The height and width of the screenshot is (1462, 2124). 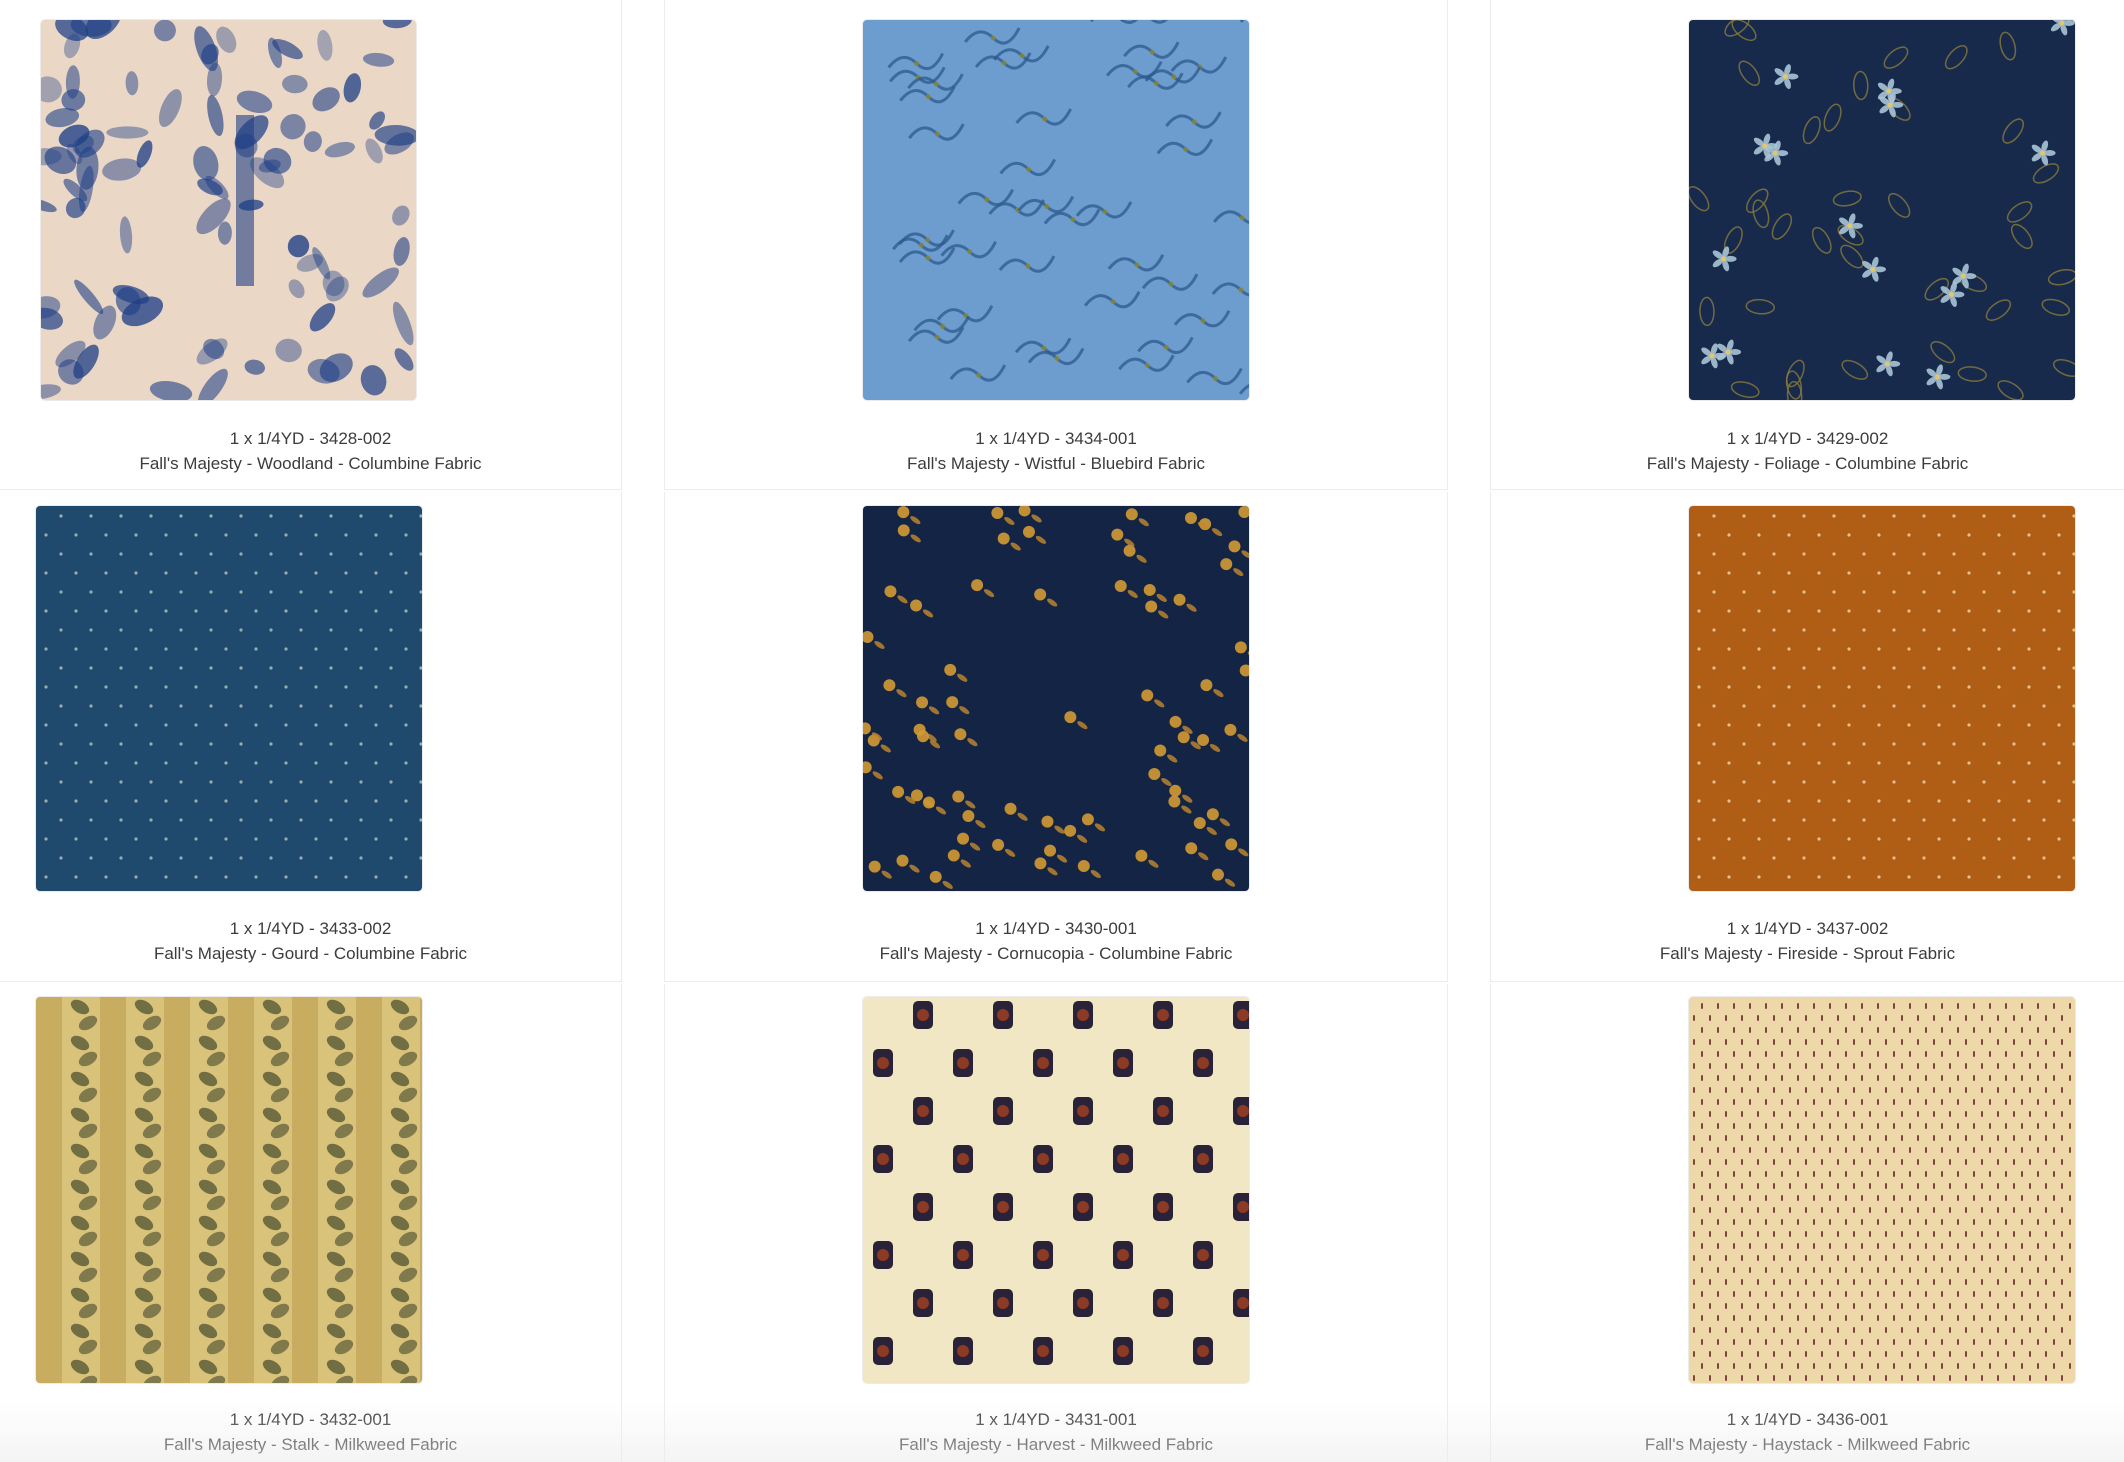 I want to click on product-sku: 1 x 1/4YD - 3436-001, so click(x=1807, y=1419).